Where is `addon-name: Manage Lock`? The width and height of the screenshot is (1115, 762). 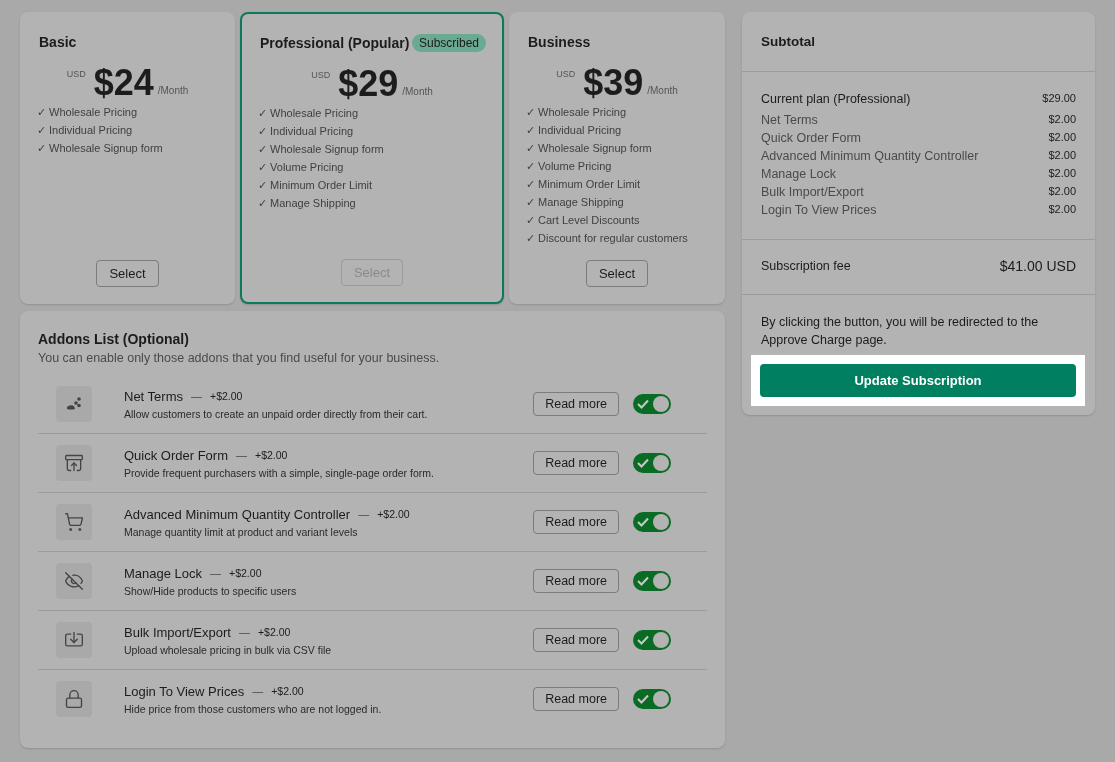
addon-name: Manage Lock is located at coordinates (163, 573).